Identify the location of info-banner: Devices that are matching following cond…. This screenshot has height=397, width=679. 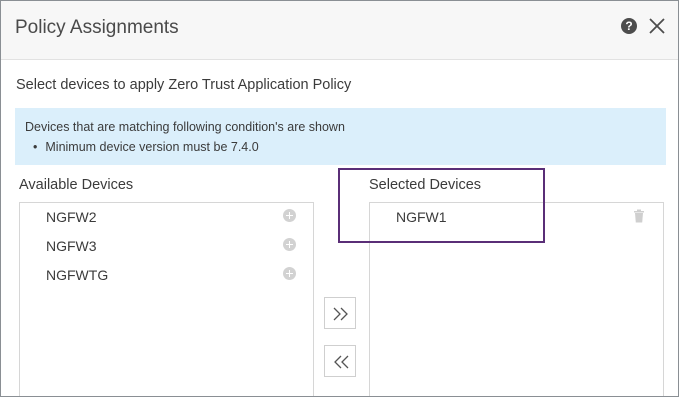
(340, 136).